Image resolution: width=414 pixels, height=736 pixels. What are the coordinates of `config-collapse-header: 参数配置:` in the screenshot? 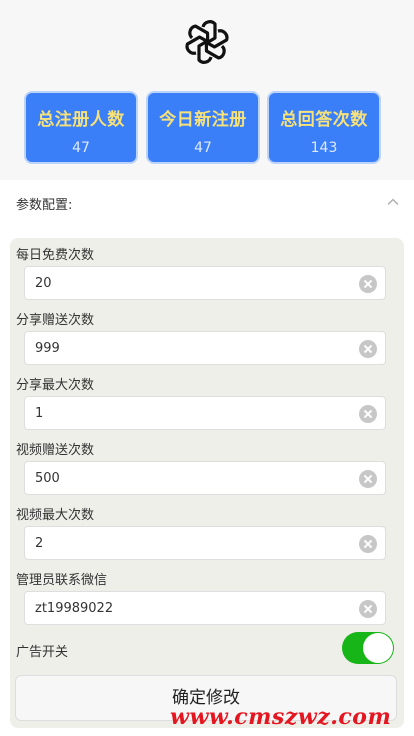 It's located at (207, 202).